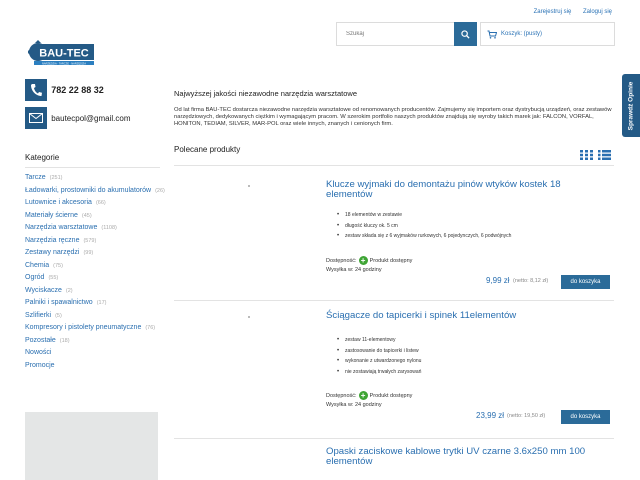 The image size is (640, 480). Describe the element at coordinates (597, 12) in the screenshot. I see `login-link: Zaloguj się` at that location.